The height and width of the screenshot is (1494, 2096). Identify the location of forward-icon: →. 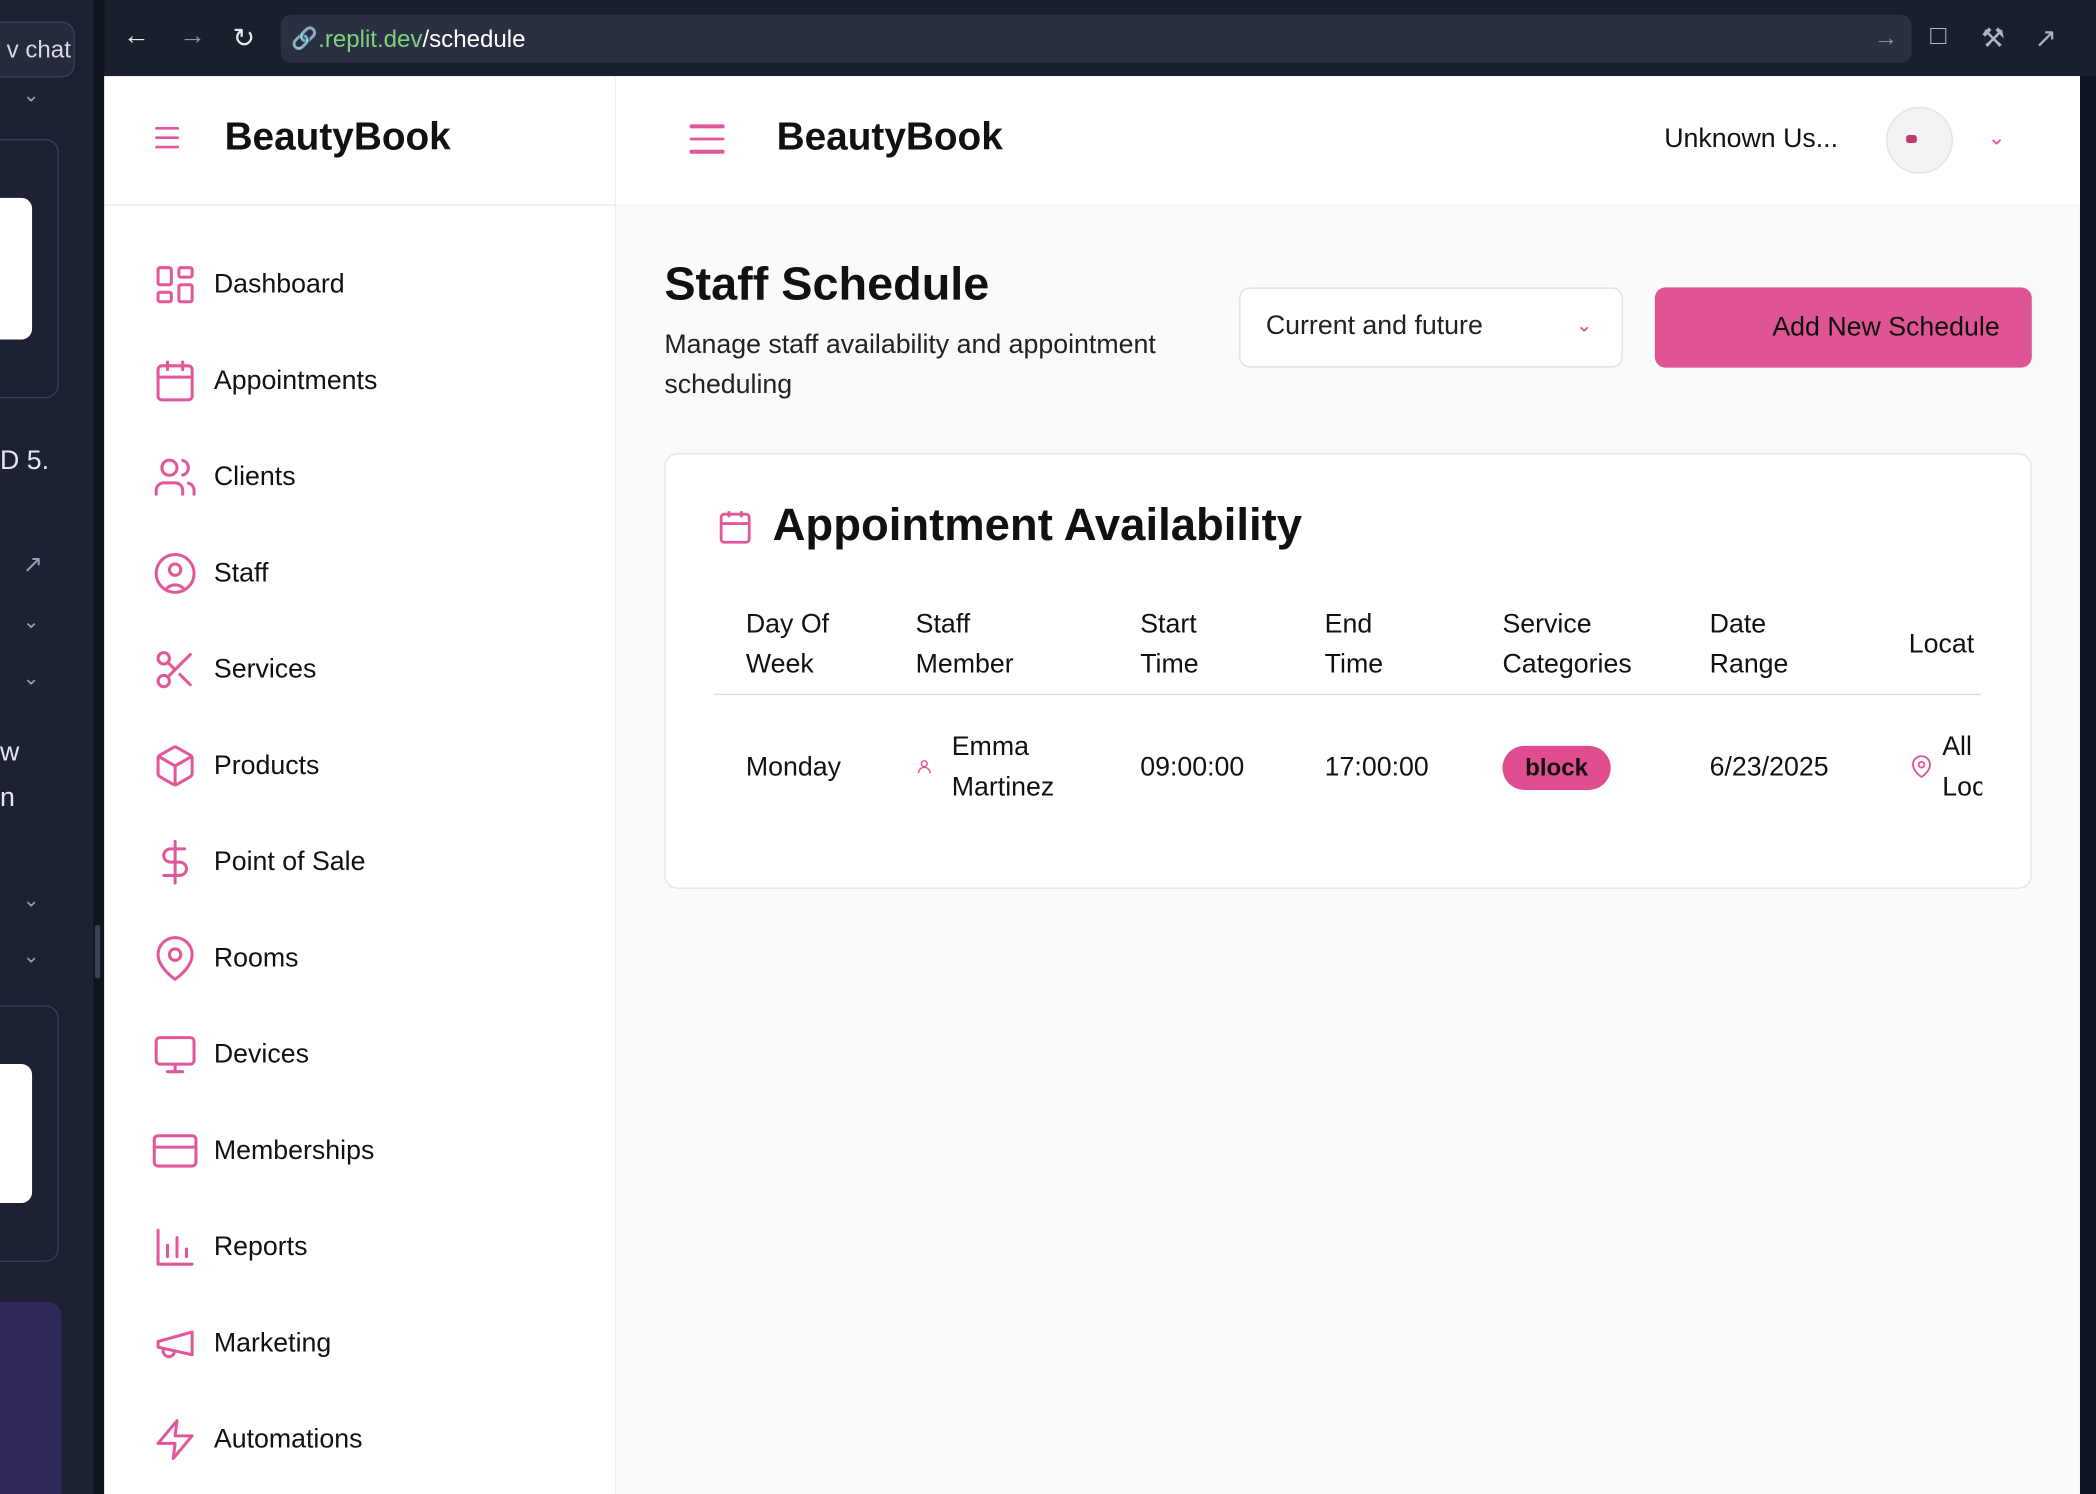
(192, 36).